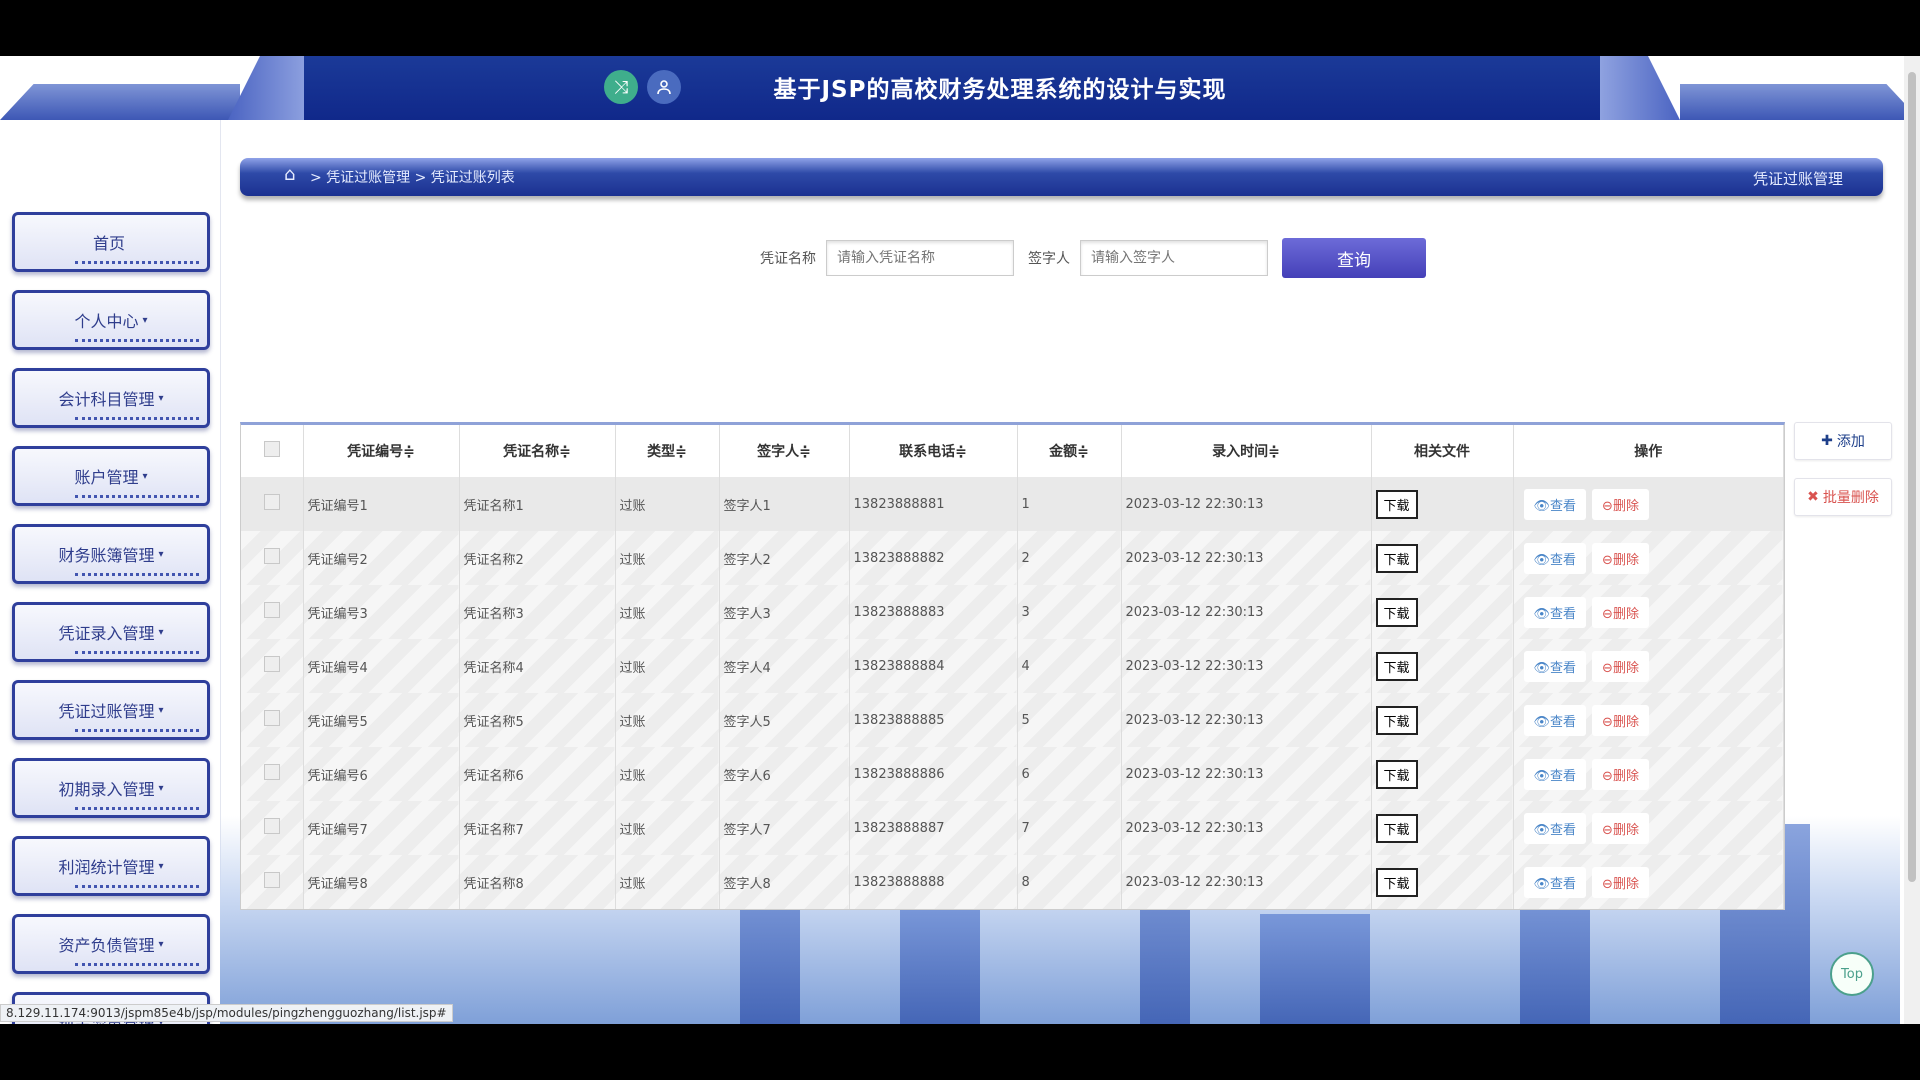  I want to click on column-header-type: 类型≑, so click(667, 451).